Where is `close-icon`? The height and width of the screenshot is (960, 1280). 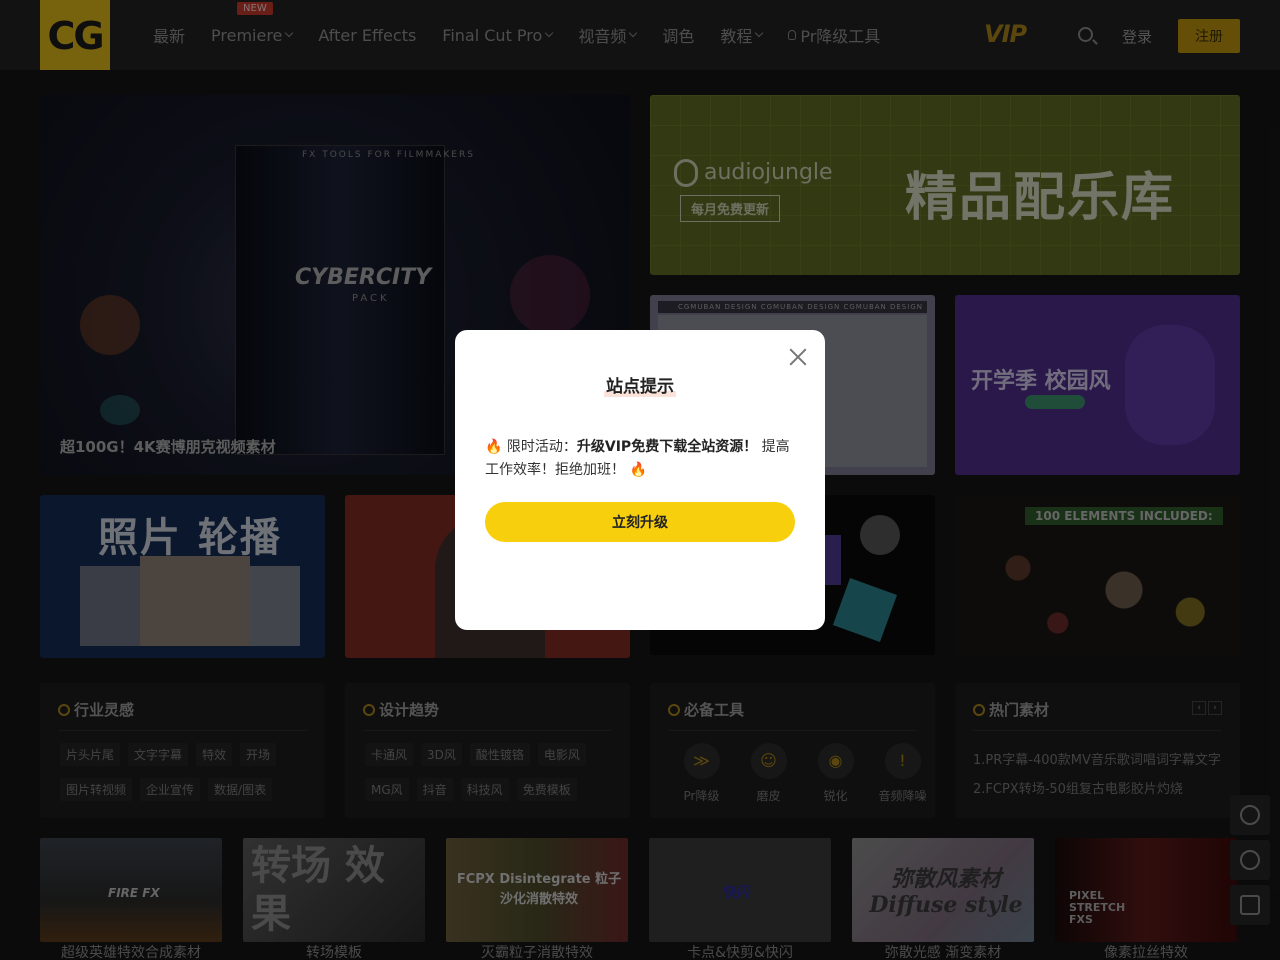
close-icon is located at coordinates (798, 356).